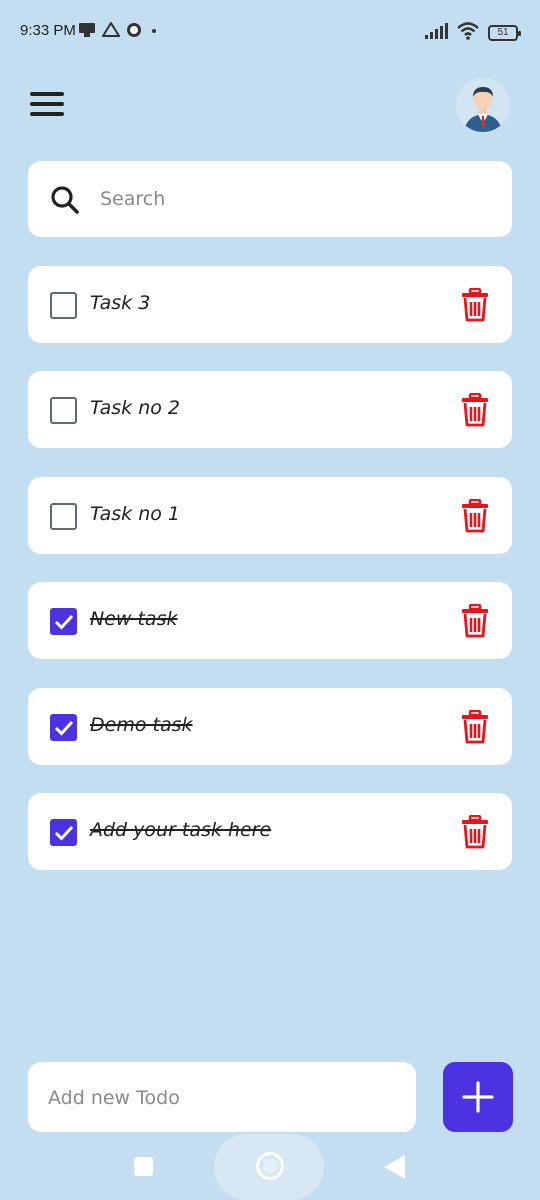 Image resolution: width=540 pixels, height=1200 pixels. I want to click on todo-label: Task no 2, so click(135, 408).